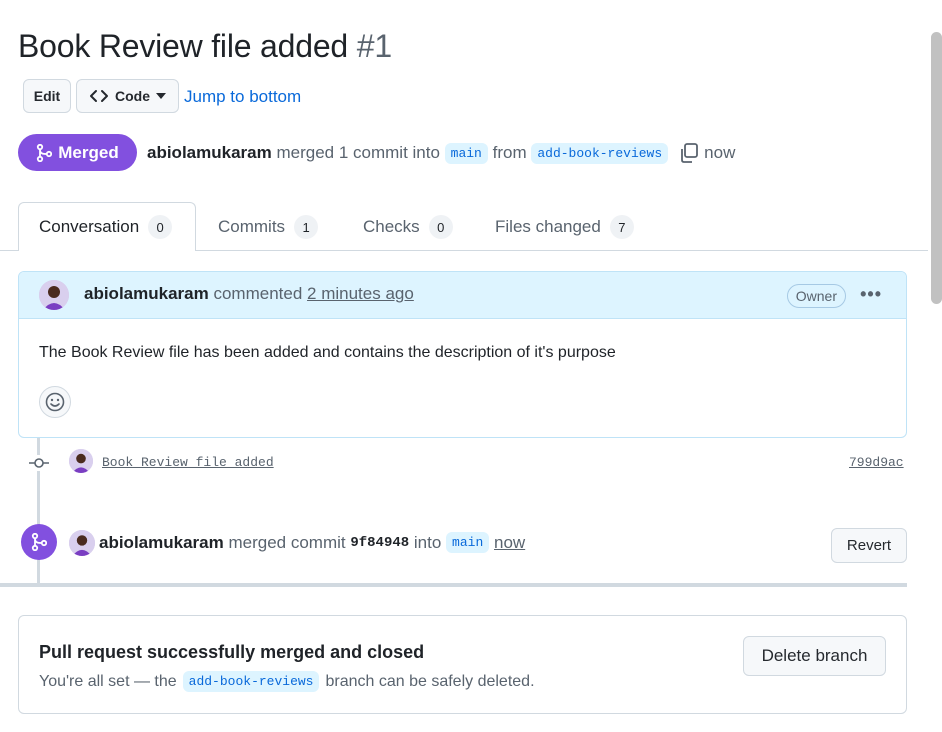 This screenshot has width=942, height=732. What do you see at coordinates (132, 96) in the screenshot?
I see `code-button-label: Code` at bounding box center [132, 96].